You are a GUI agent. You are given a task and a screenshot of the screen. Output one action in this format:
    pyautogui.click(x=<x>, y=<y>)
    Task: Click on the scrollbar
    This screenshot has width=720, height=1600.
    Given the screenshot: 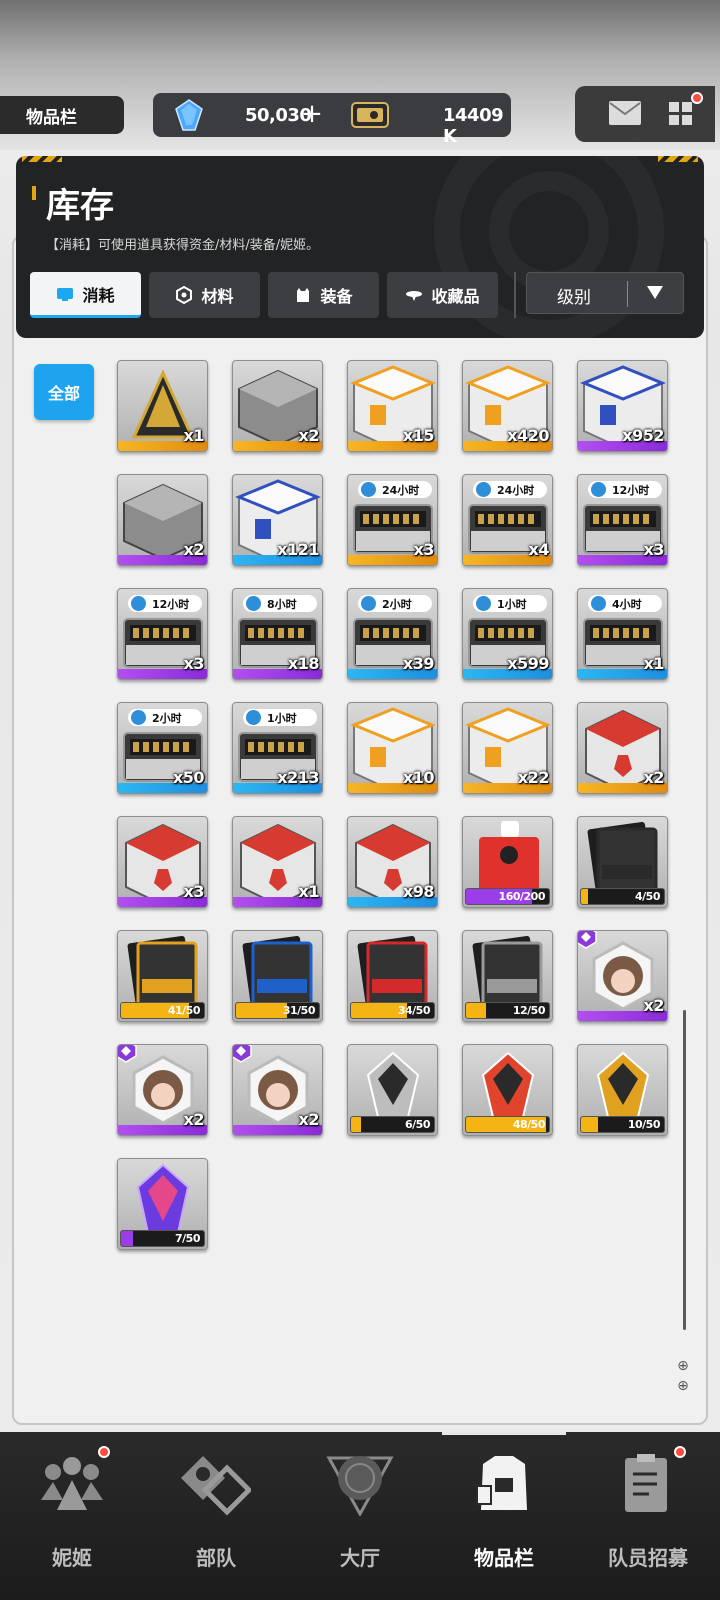 What is the action you would take?
    pyautogui.click(x=684, y=1170)
    